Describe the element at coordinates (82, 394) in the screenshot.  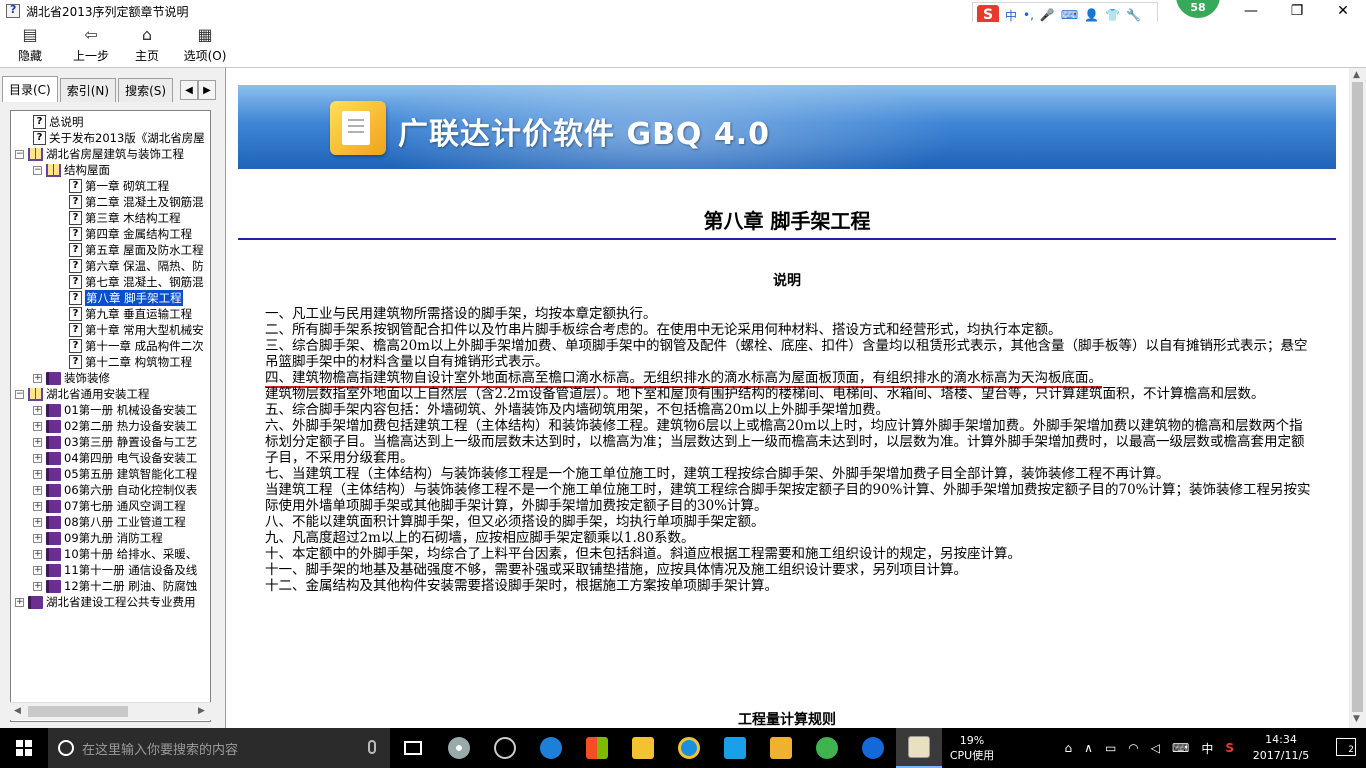
I see `tree-item: − 湖北省通用安装工程` at that location.